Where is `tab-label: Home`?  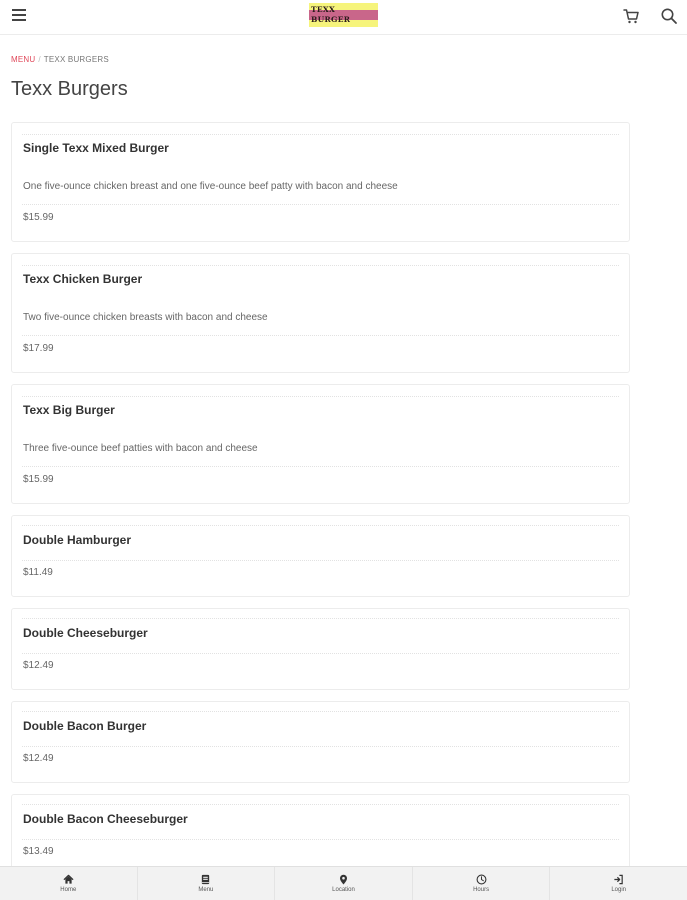
tab-label: Home is located at coordinates (68, 890).